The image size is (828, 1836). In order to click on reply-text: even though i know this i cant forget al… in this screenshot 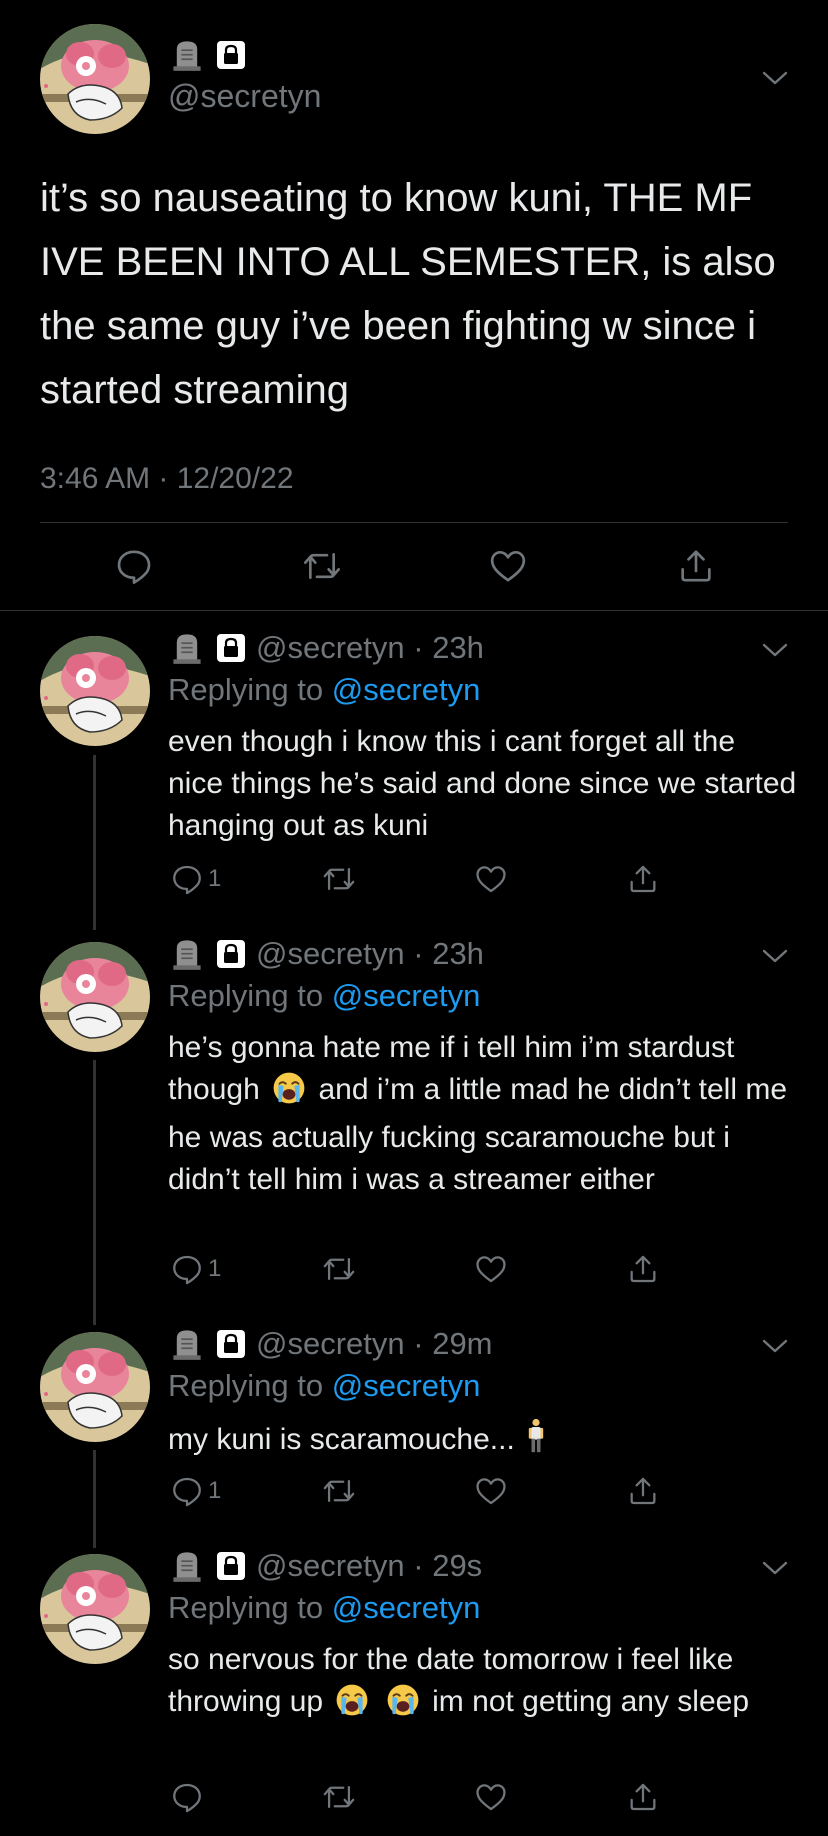, I will do `click(483, 784)`.